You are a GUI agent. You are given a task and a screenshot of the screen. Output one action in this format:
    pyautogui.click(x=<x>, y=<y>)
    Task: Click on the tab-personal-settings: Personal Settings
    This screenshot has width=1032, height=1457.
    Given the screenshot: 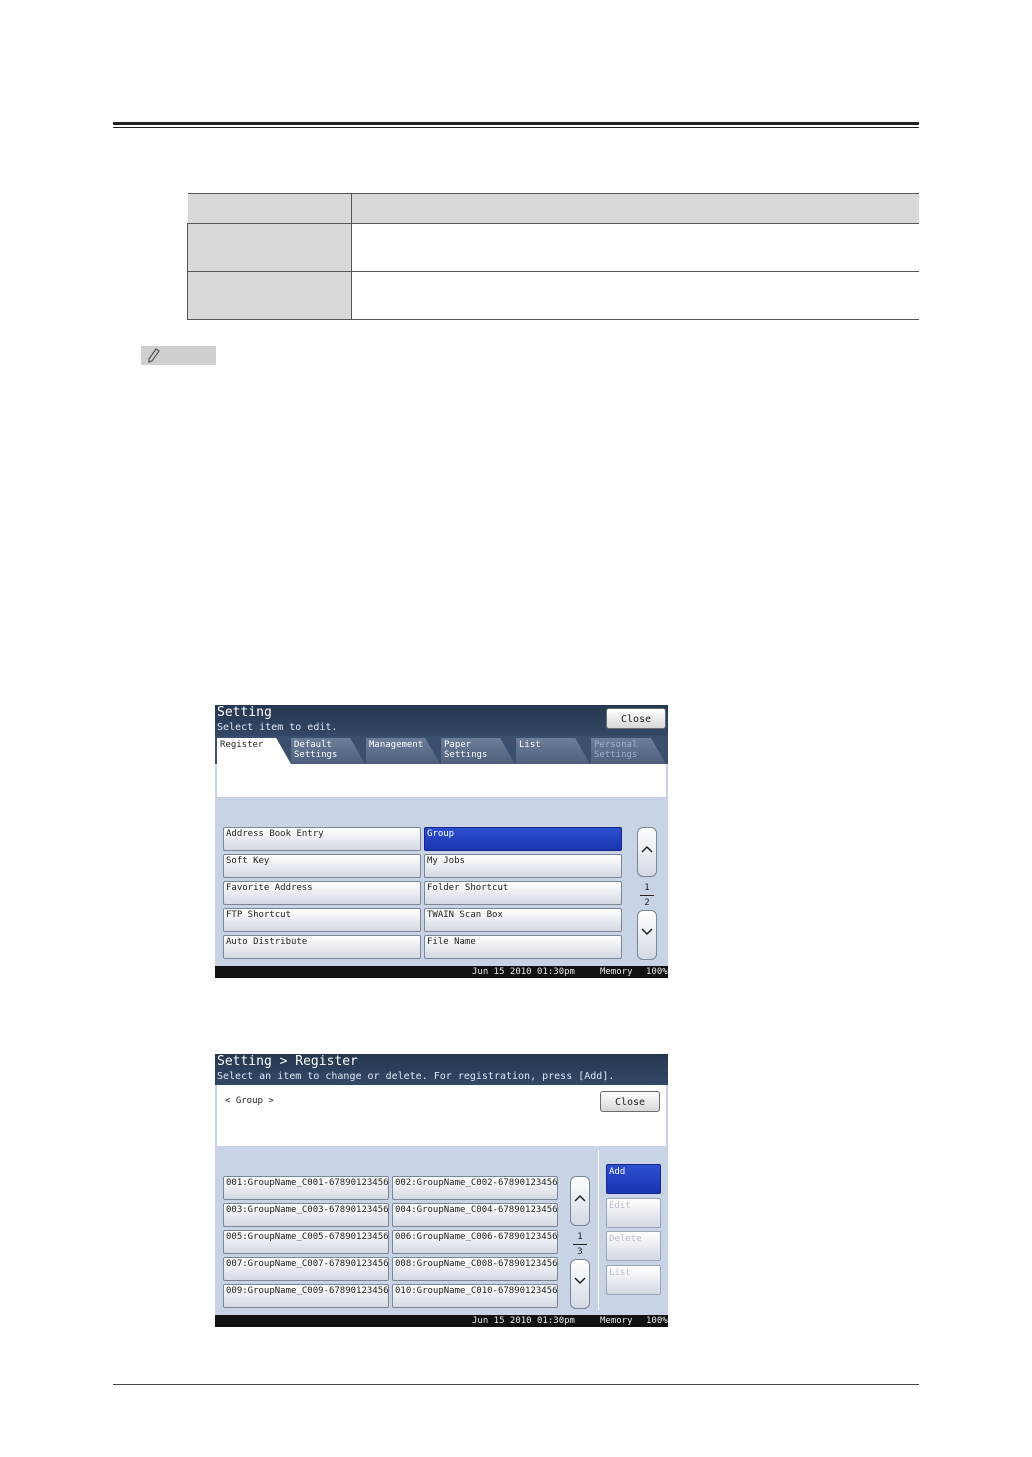 What is the action you would take?
    pyautogui.click(x=628, y=751)
    